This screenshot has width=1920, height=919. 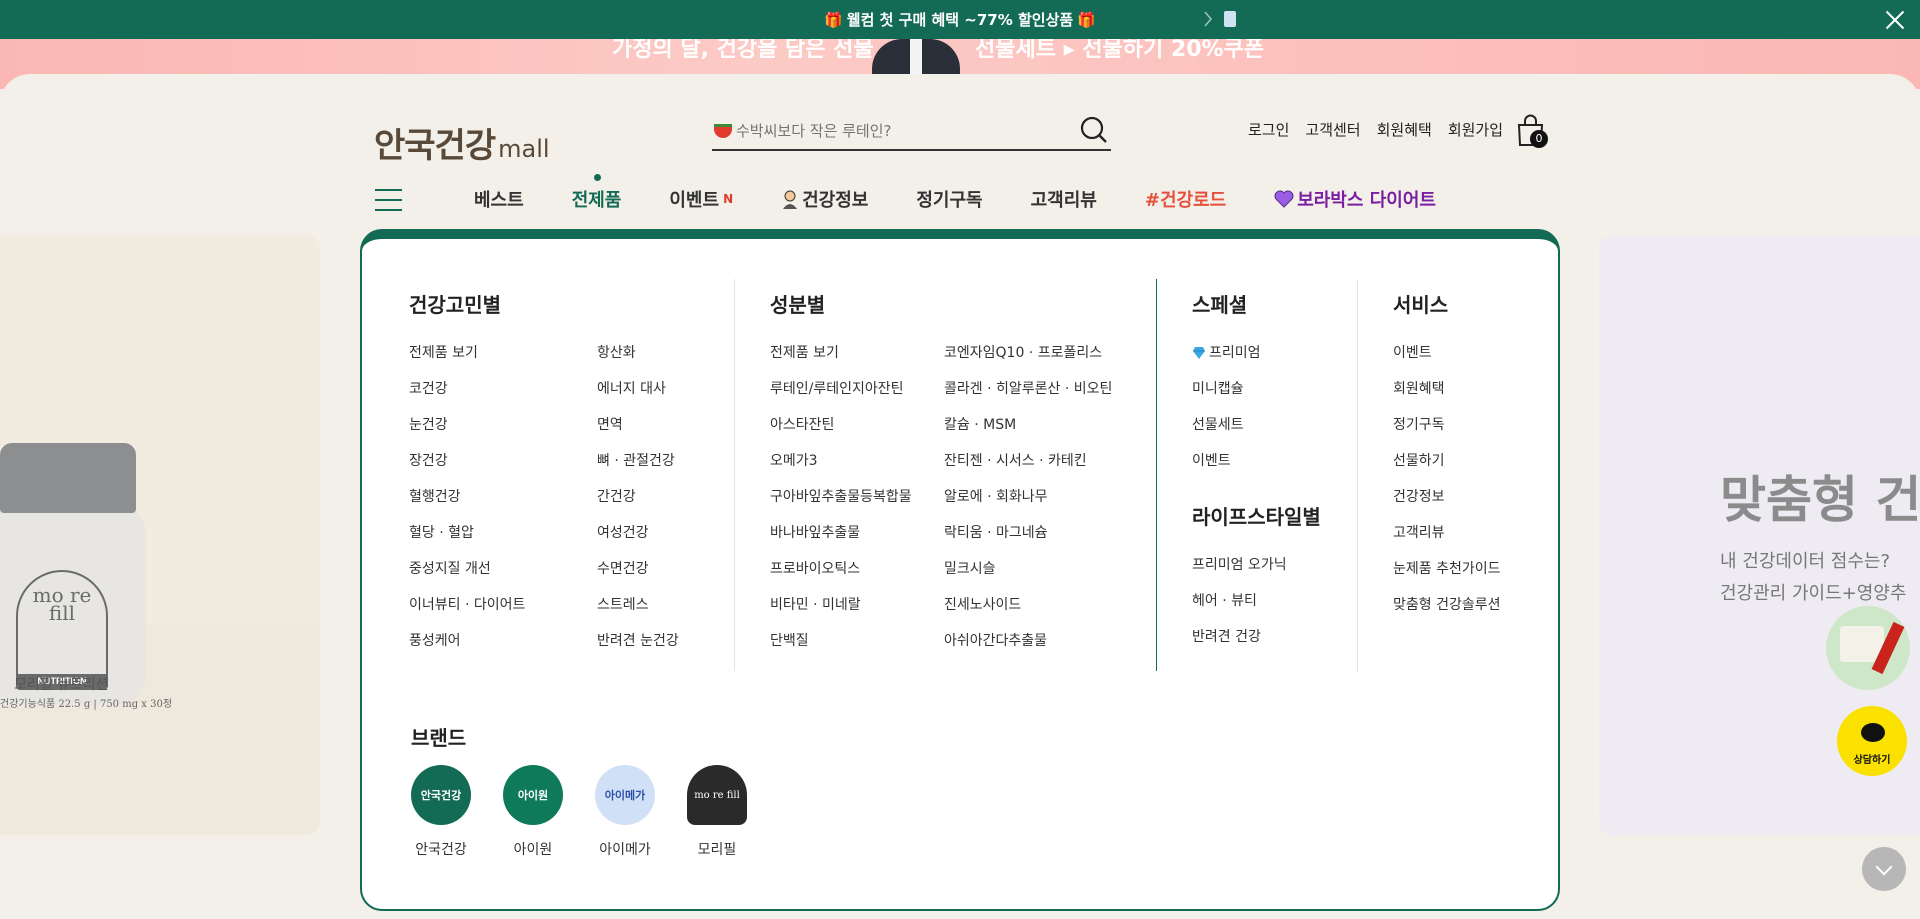 I want to click on menu-item: 미니캡슐, so click(x=1226, y=397).